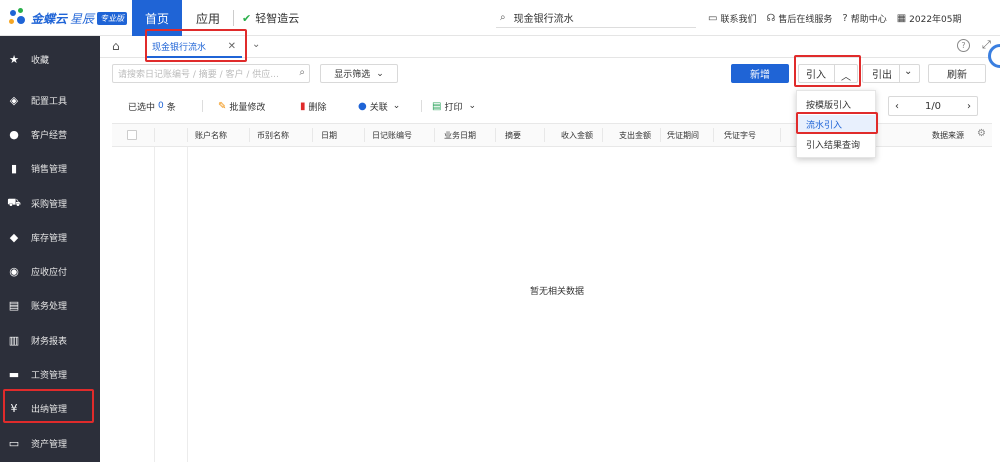 This screenshot has height=462, width=1000. I want to click on coin-icon: ◉, so click(14, 271).